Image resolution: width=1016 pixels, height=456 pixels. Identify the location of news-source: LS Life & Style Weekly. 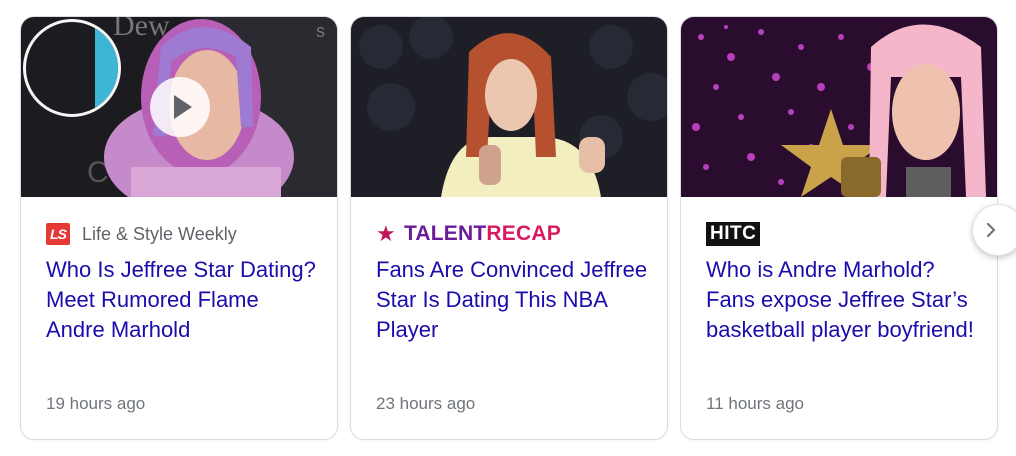
(141, 234).